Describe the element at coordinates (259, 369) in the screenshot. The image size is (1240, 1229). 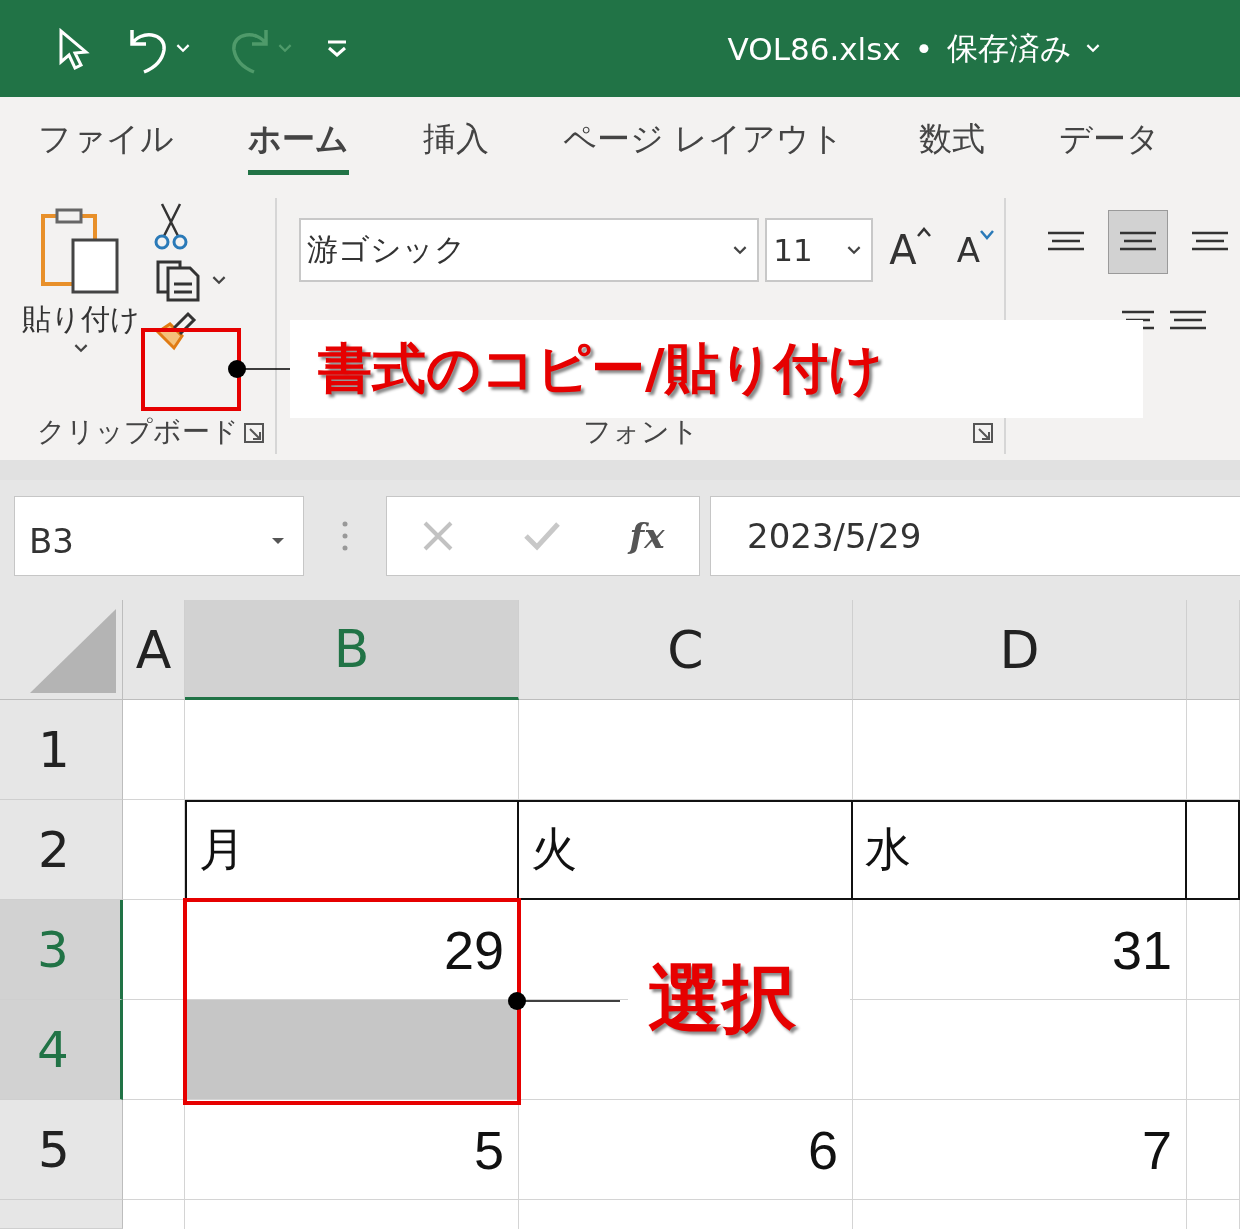
I see `leader-line` at that location.